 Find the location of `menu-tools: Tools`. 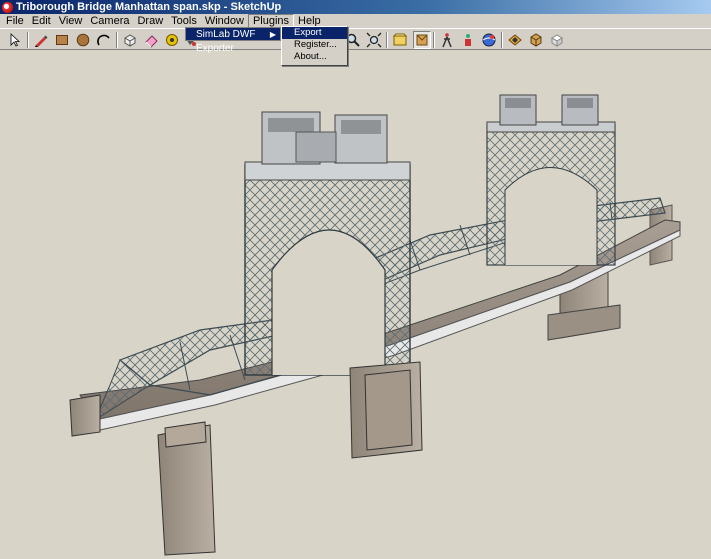

menu-tools: Tools is located at coordinates (184, 21).